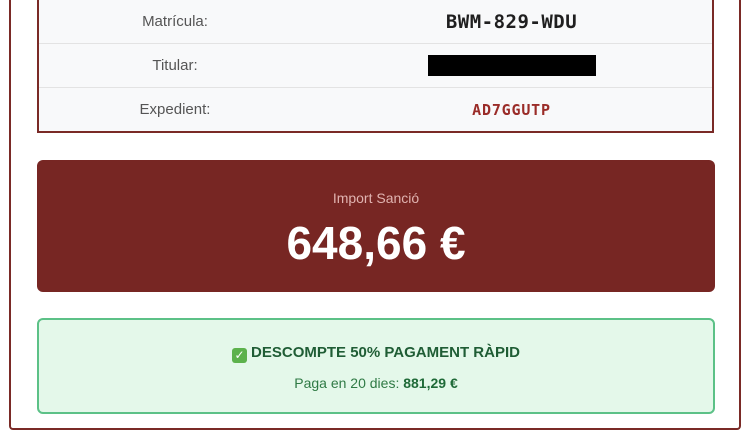 The width and height of the screenshot is (750, 430). Describe the element at coordinates (385, 352) in the screenshot. I see `discount-title: DESCOMPTE 50% PAGAMENT RÀPID` at that location.